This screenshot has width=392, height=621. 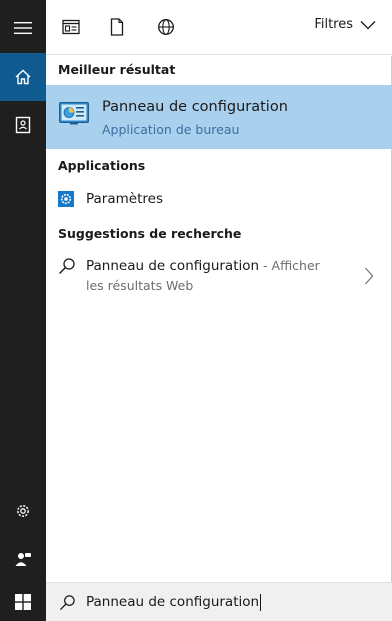 I want to click on settings-button, so click(x=23, y=511).